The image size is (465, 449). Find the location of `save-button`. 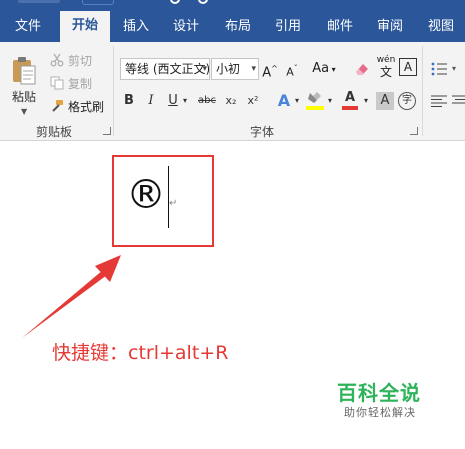

save-button is located at coordinates (98, 2).